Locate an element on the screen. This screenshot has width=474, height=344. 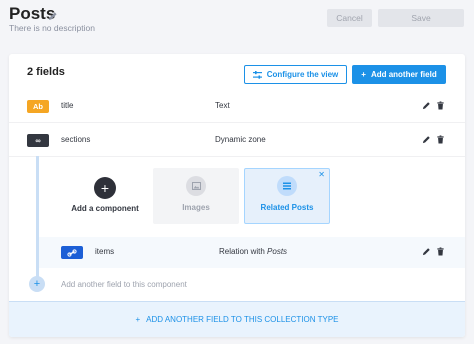
field-type: Text is located at coordinates (222, 105).